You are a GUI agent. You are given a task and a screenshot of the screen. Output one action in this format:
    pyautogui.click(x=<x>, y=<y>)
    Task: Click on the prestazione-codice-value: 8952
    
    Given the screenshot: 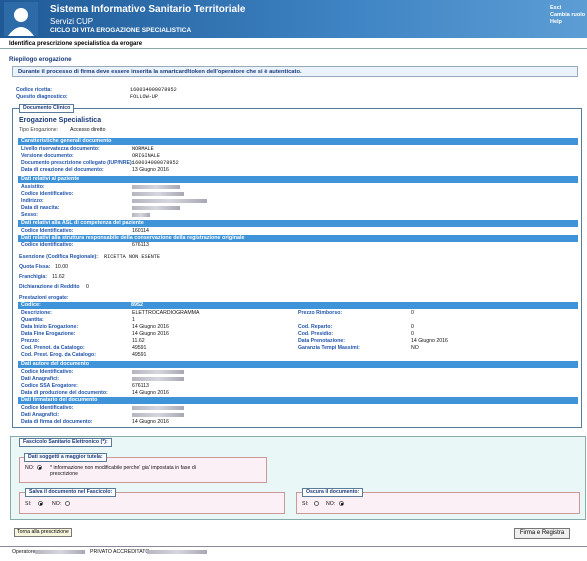 What is the action you would take?
    pyautogui.click(x=137, y=305)
    